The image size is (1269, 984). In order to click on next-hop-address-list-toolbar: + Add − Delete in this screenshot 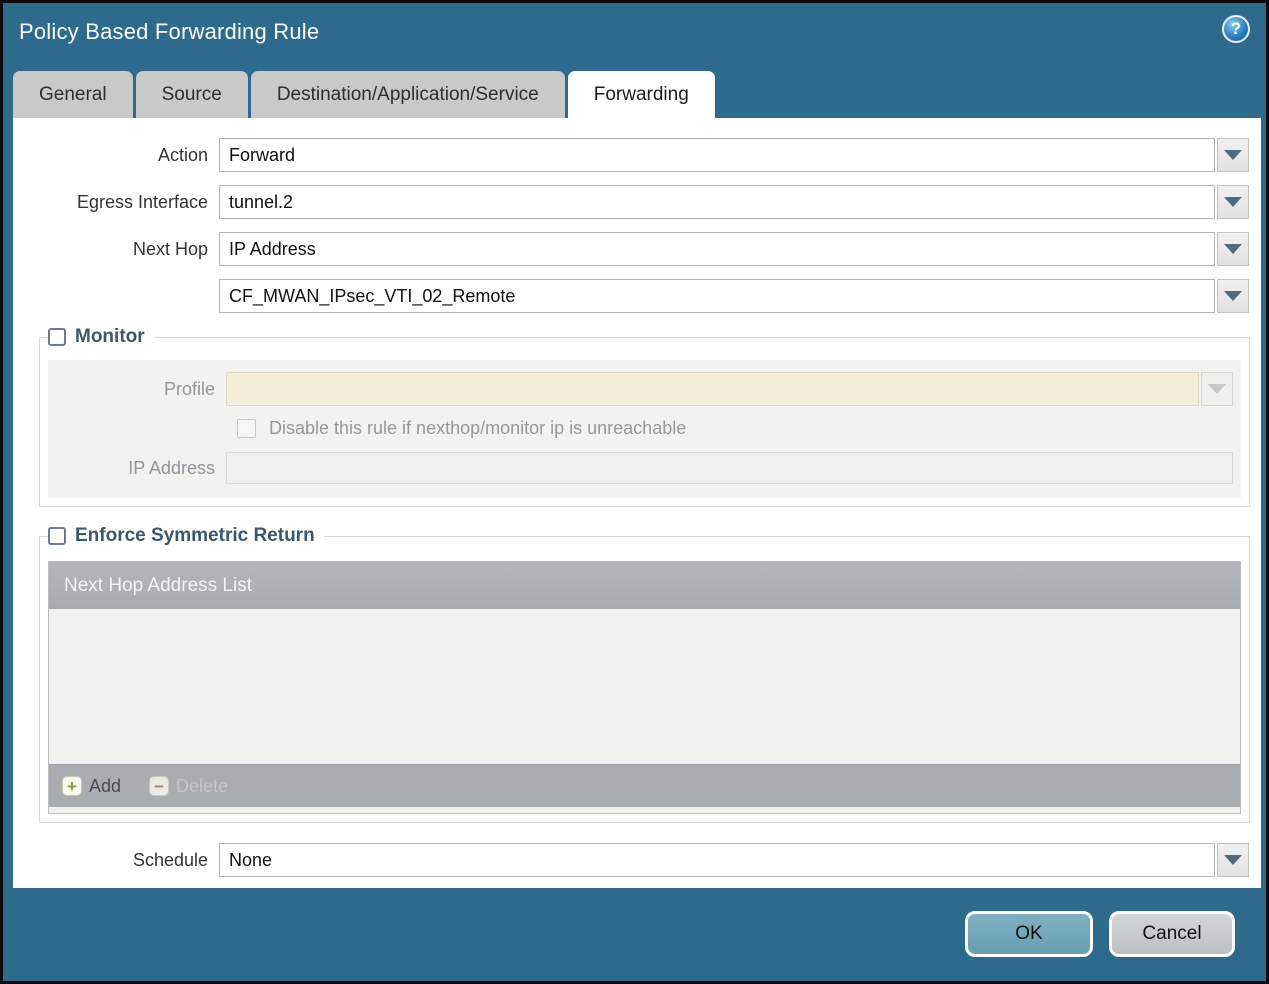, I will do `click(644, 785)`.